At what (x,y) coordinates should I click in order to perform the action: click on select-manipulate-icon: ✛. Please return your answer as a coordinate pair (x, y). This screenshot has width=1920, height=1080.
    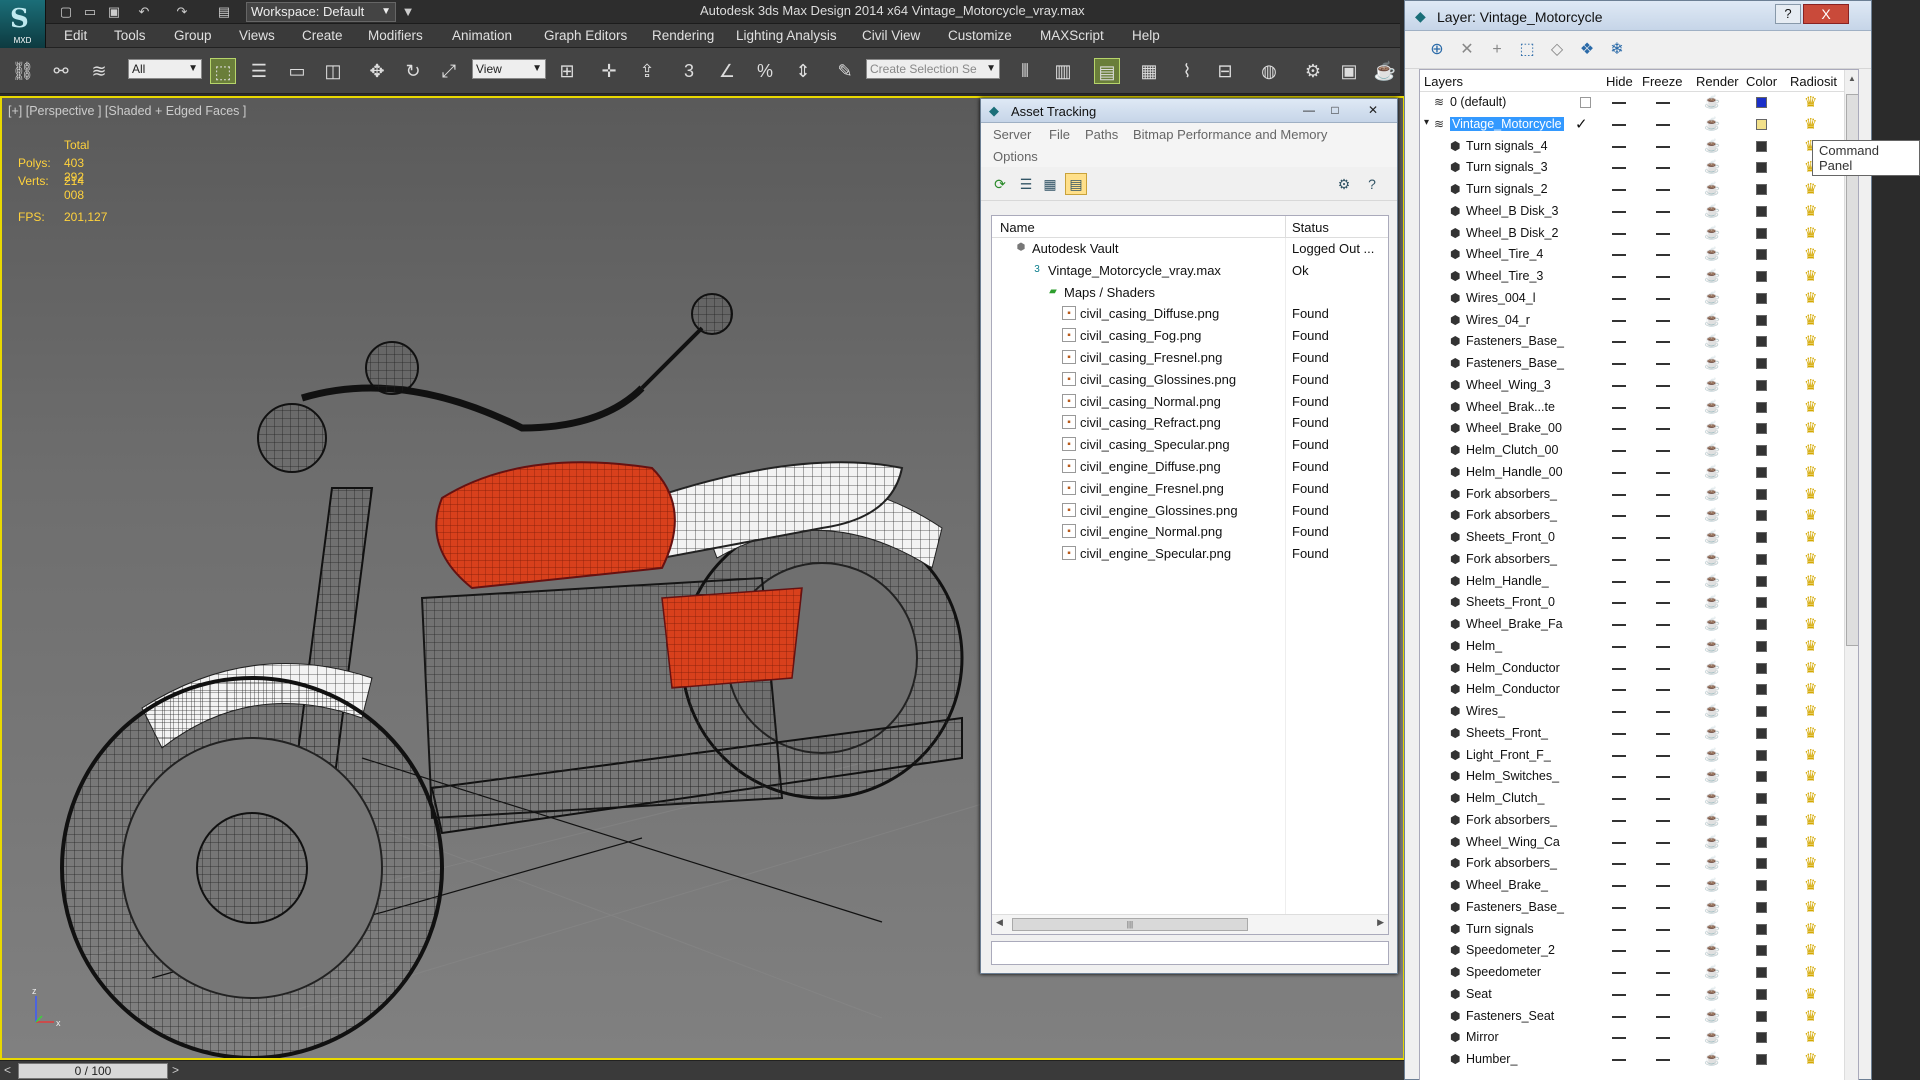
    Looking at the image, I should click on (609, 71).